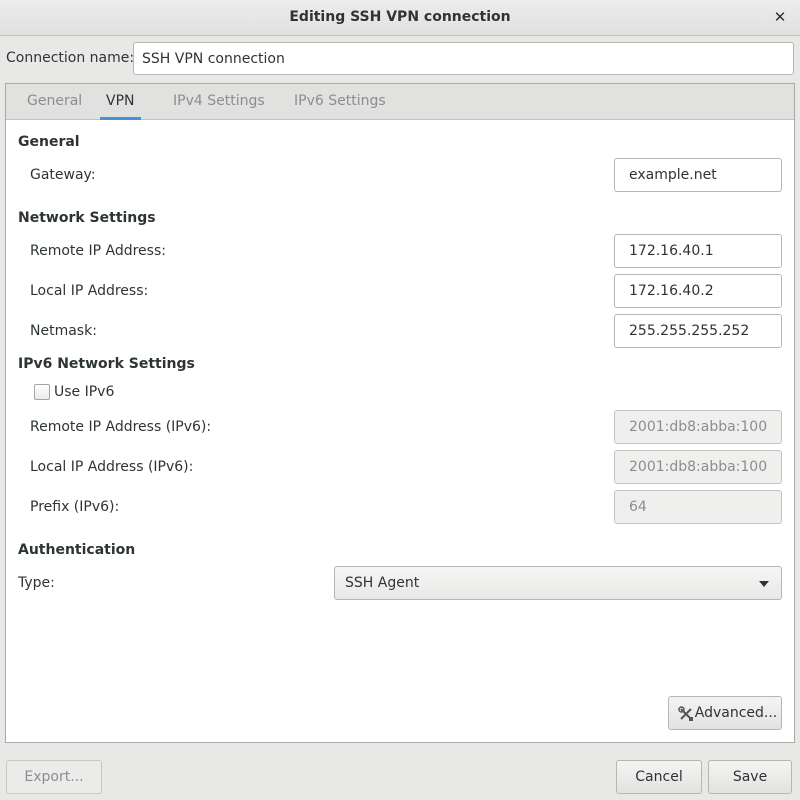 The image size is (800, 800). Describe the element at coordinates (750, 777) in the screenshot. I see `save-button: Save` at that location.